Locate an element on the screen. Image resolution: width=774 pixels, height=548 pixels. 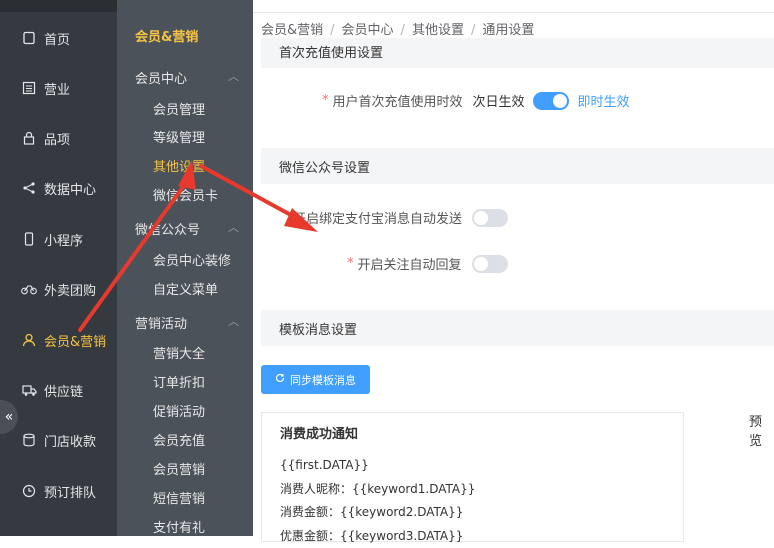
truck-icon is located at coordinates (29, 390).